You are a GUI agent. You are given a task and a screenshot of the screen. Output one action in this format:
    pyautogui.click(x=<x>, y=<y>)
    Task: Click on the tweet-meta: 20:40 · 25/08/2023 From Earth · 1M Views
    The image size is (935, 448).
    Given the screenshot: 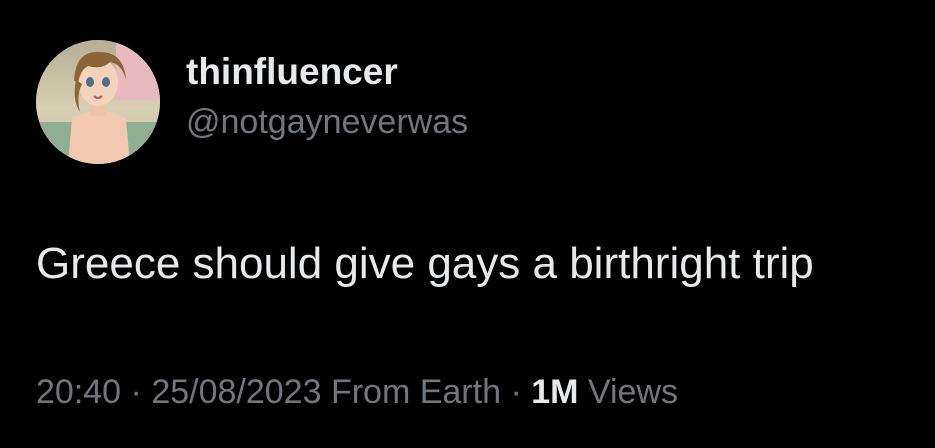 What is the action you would take?
    pyautogui.click(x=357, y=392)
    